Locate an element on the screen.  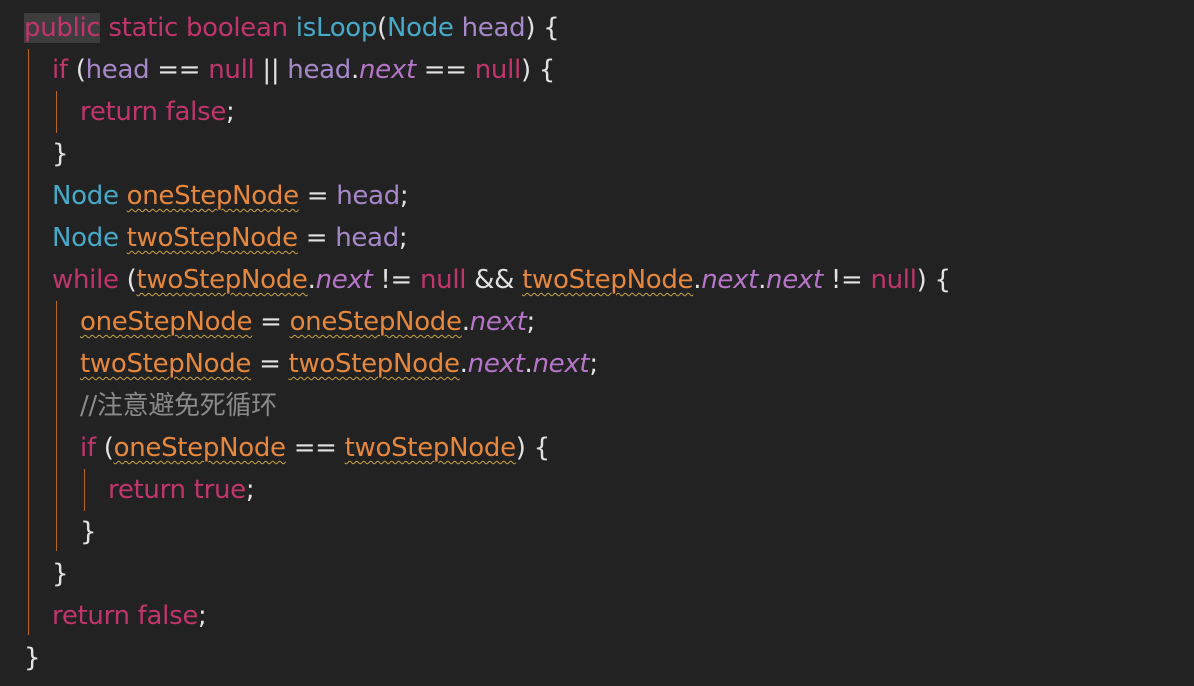
code-line: return true; is located at coordinates (181, 490).